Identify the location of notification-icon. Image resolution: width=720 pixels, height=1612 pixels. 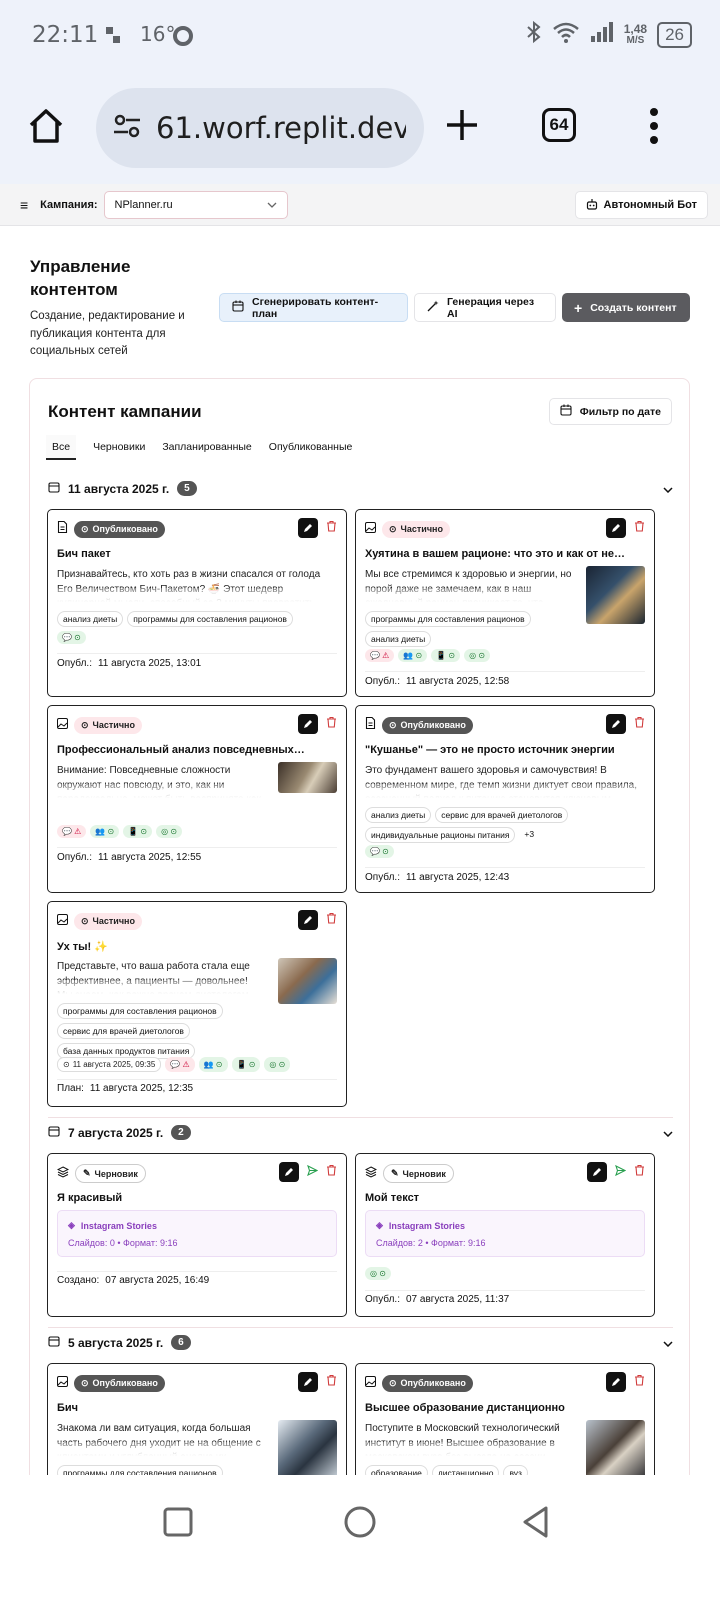
(113, 37).